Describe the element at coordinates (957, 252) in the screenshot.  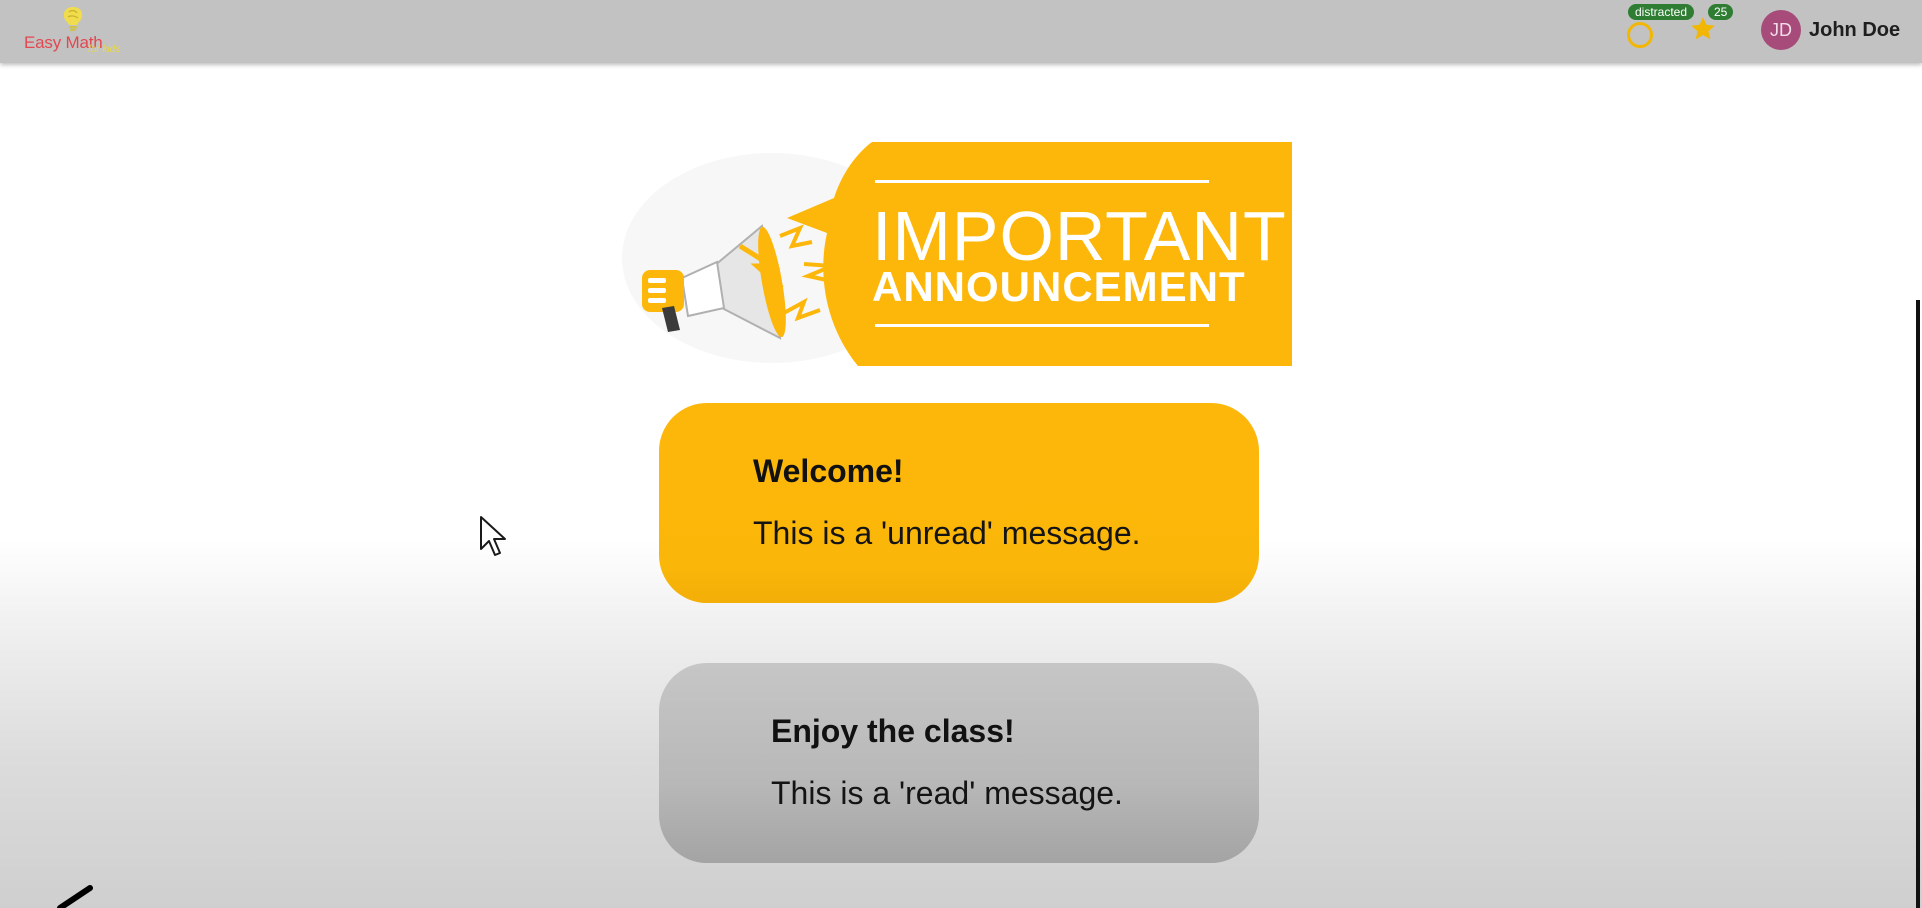
I see `announcement-banner: IMPORTANT ANNOUNCEMENT` at that location.